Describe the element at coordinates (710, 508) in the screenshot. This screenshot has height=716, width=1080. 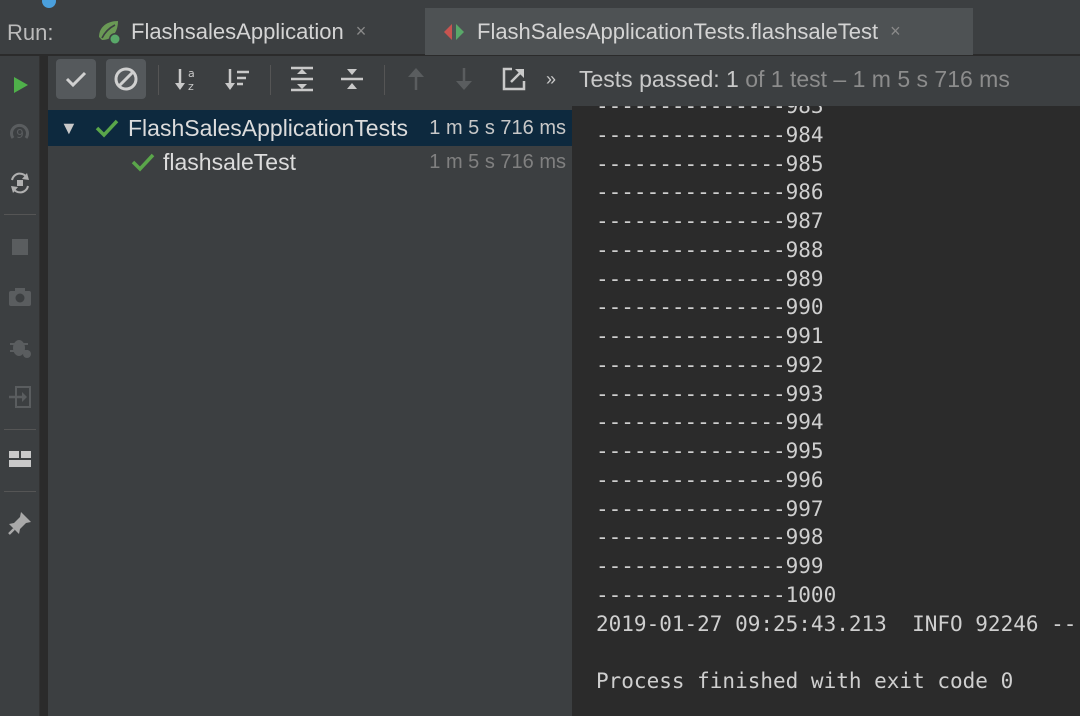
I see `console-line: ---------------997` at that location.